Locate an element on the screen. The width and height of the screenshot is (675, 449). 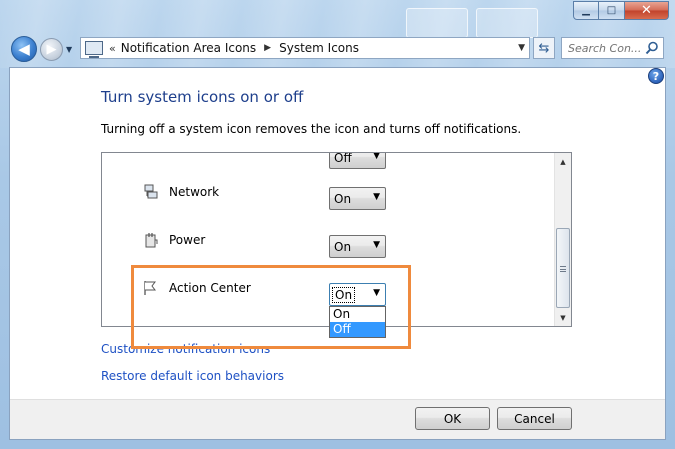
back-button: ◀ is located at coordinates (24, 49).